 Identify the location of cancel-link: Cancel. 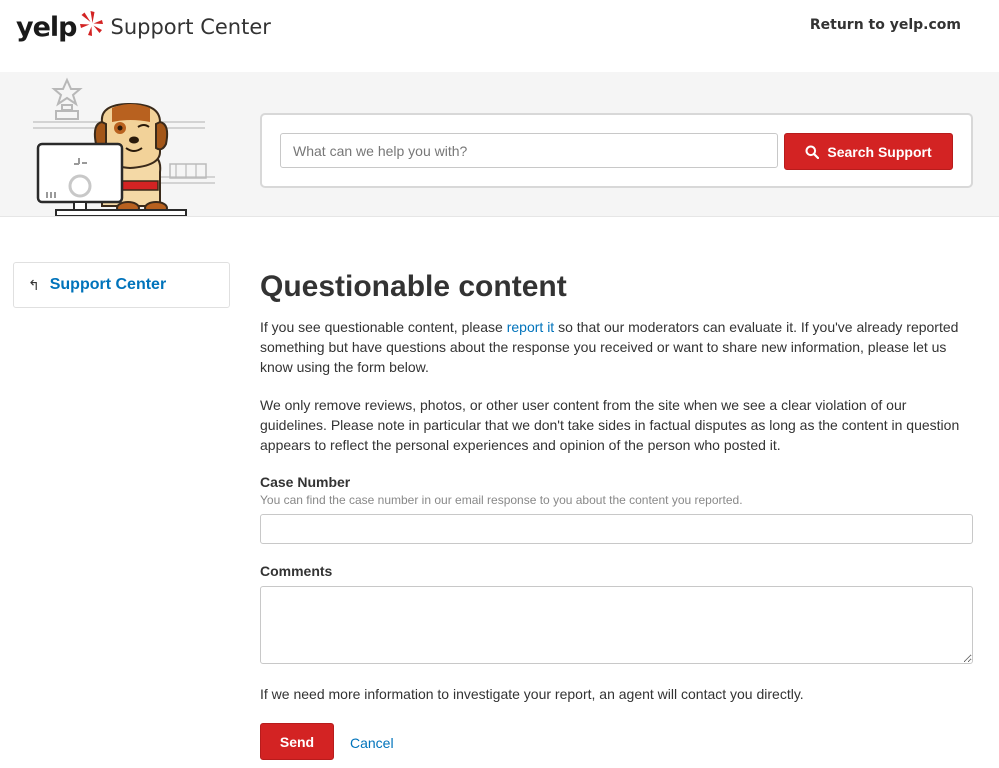
(372, 743).